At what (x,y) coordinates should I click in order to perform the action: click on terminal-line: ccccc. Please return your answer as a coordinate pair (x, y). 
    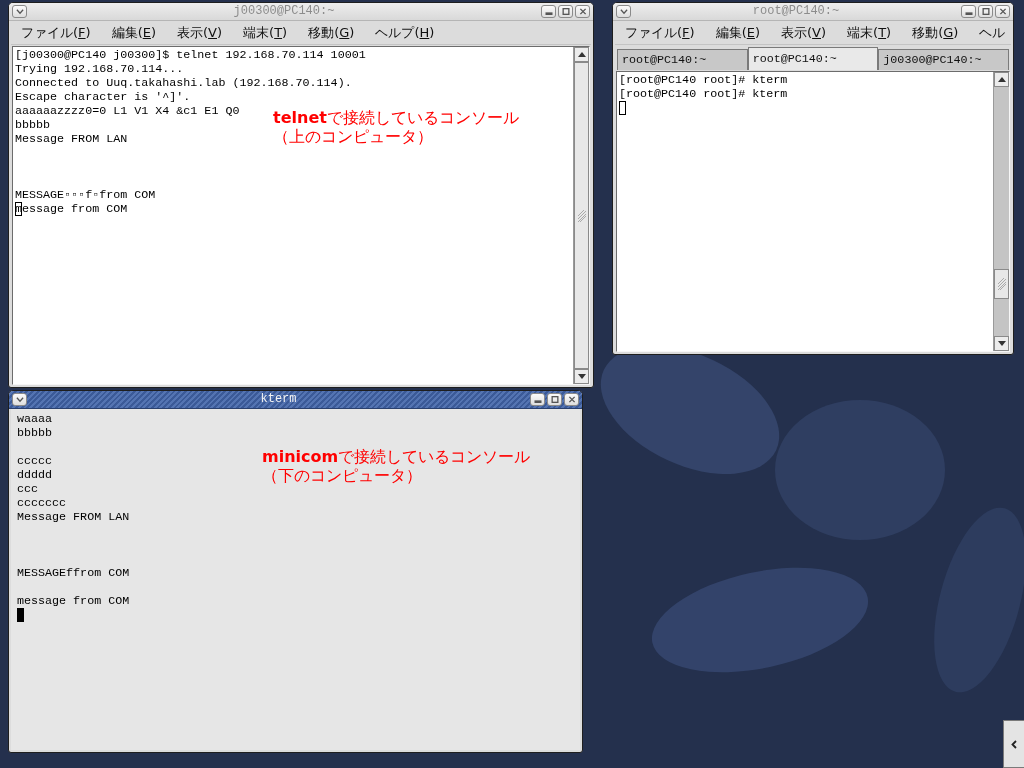
    Looking at the image, I should click on (35, 461).